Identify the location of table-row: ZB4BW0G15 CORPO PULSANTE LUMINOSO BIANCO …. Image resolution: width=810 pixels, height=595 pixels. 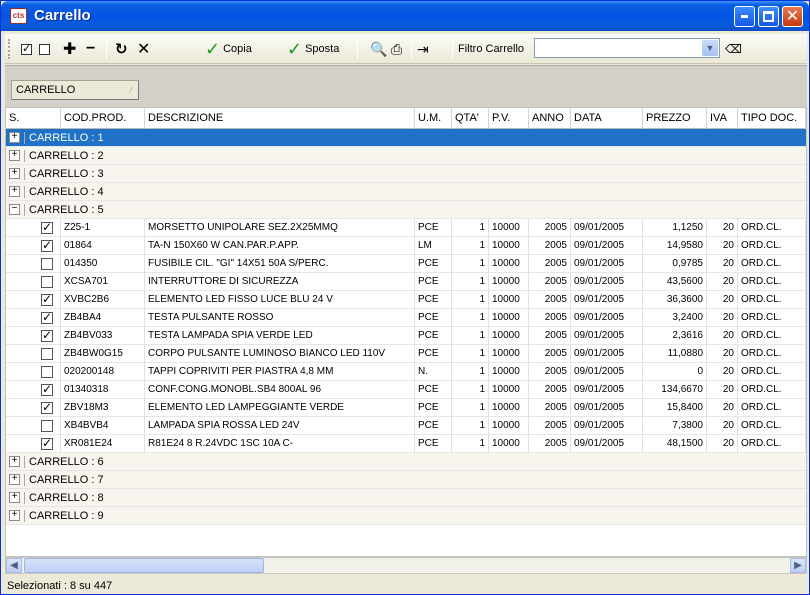
(406, 354).